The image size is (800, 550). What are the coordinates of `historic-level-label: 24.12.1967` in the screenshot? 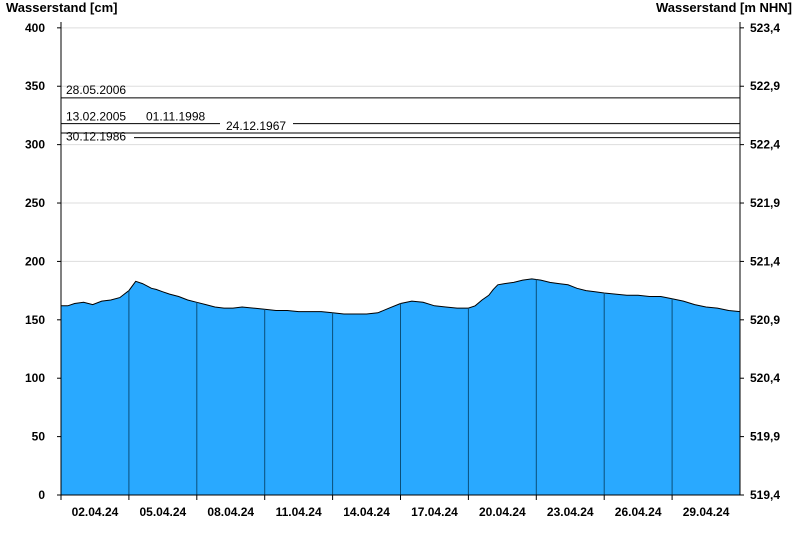 It's located at (256, 126).